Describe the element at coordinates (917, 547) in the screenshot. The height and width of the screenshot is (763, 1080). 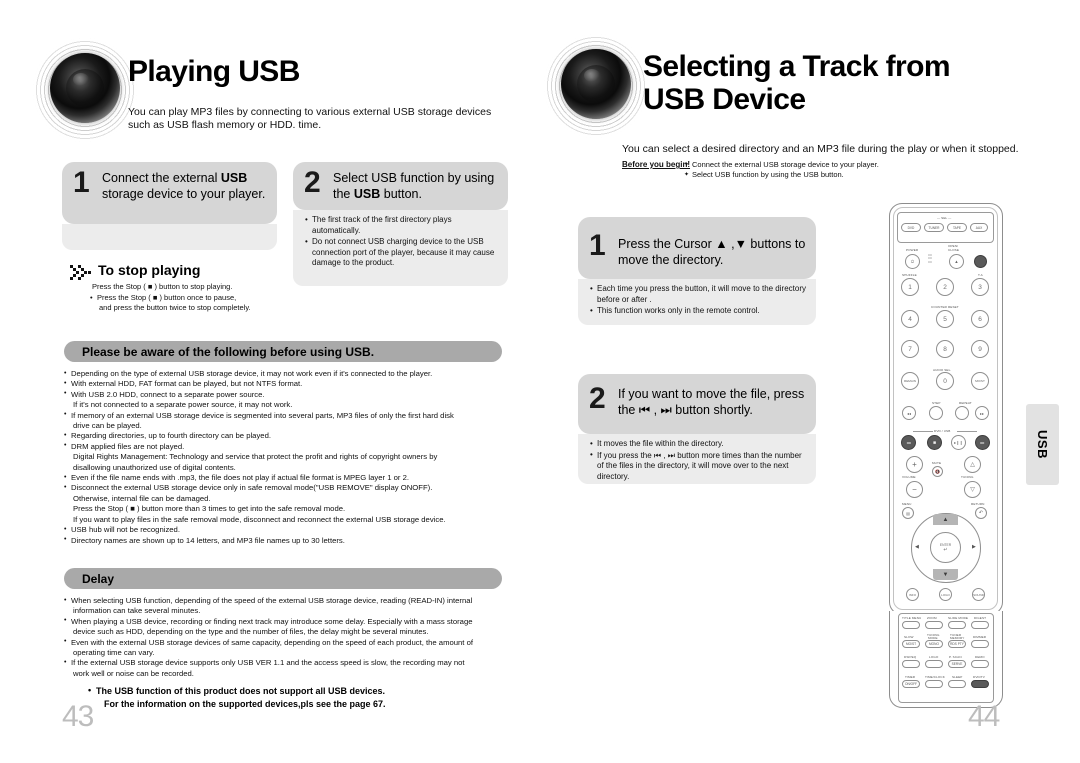
I see `remote-dpad-left-button: ◀` at that location.